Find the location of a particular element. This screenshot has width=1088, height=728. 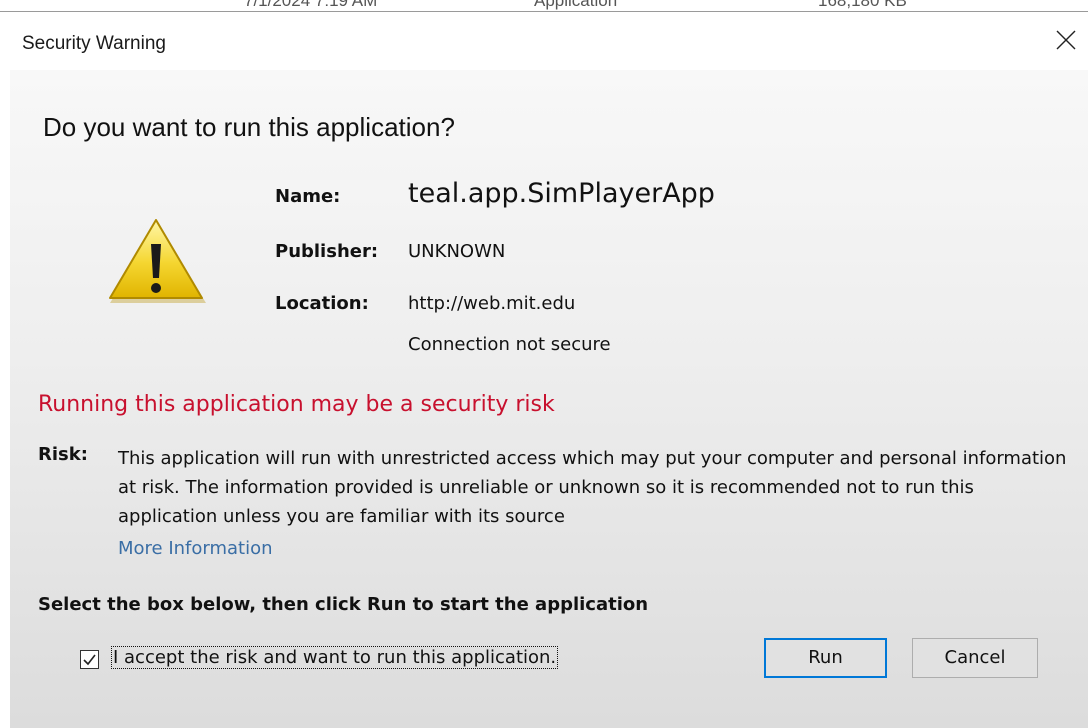

location-label: Location: is located at coordinates (322, 303).